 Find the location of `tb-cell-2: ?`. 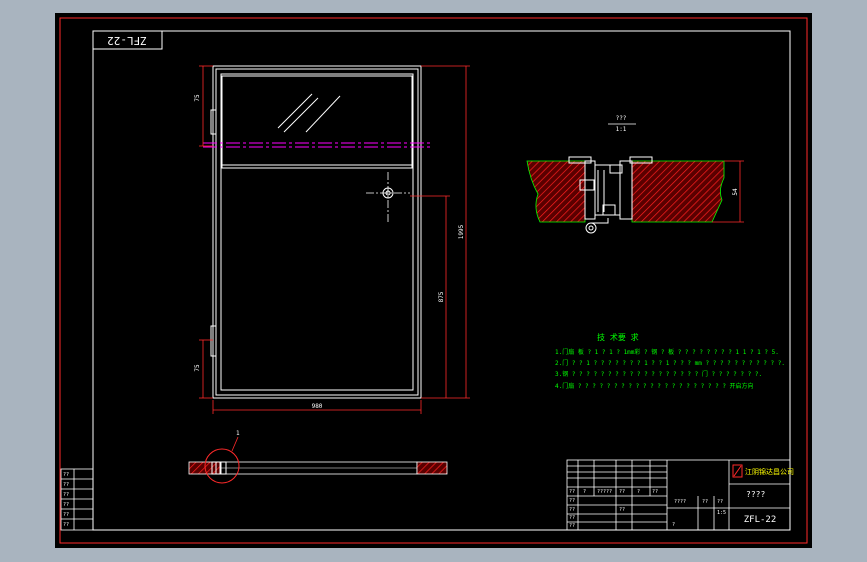

tb-cell-2: ? is located at coordinates (584, 492).